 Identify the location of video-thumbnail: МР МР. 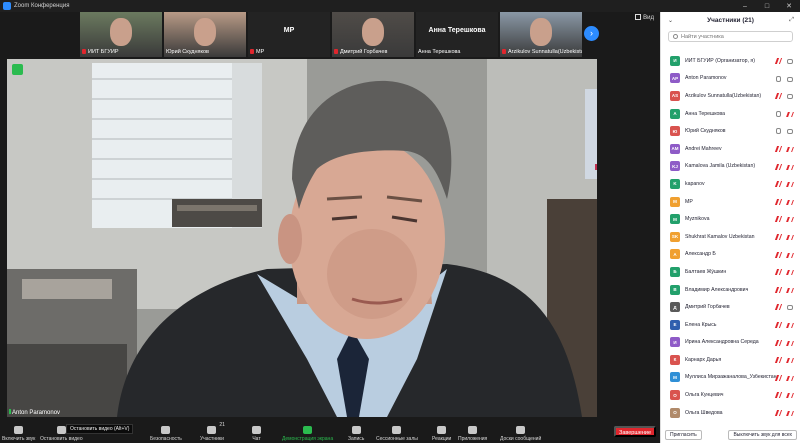
(289, 34).